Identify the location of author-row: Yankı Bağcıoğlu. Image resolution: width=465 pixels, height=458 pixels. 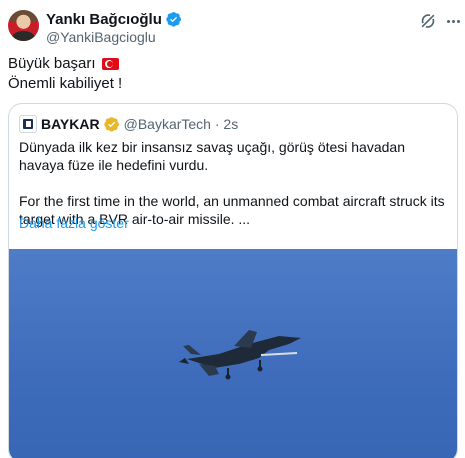
(114, 19).